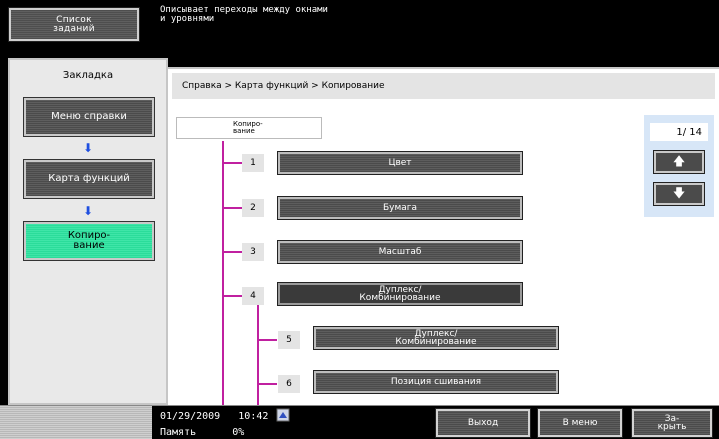  I want to click on bookmark-tab-label: Закладка, so click(88, 75).